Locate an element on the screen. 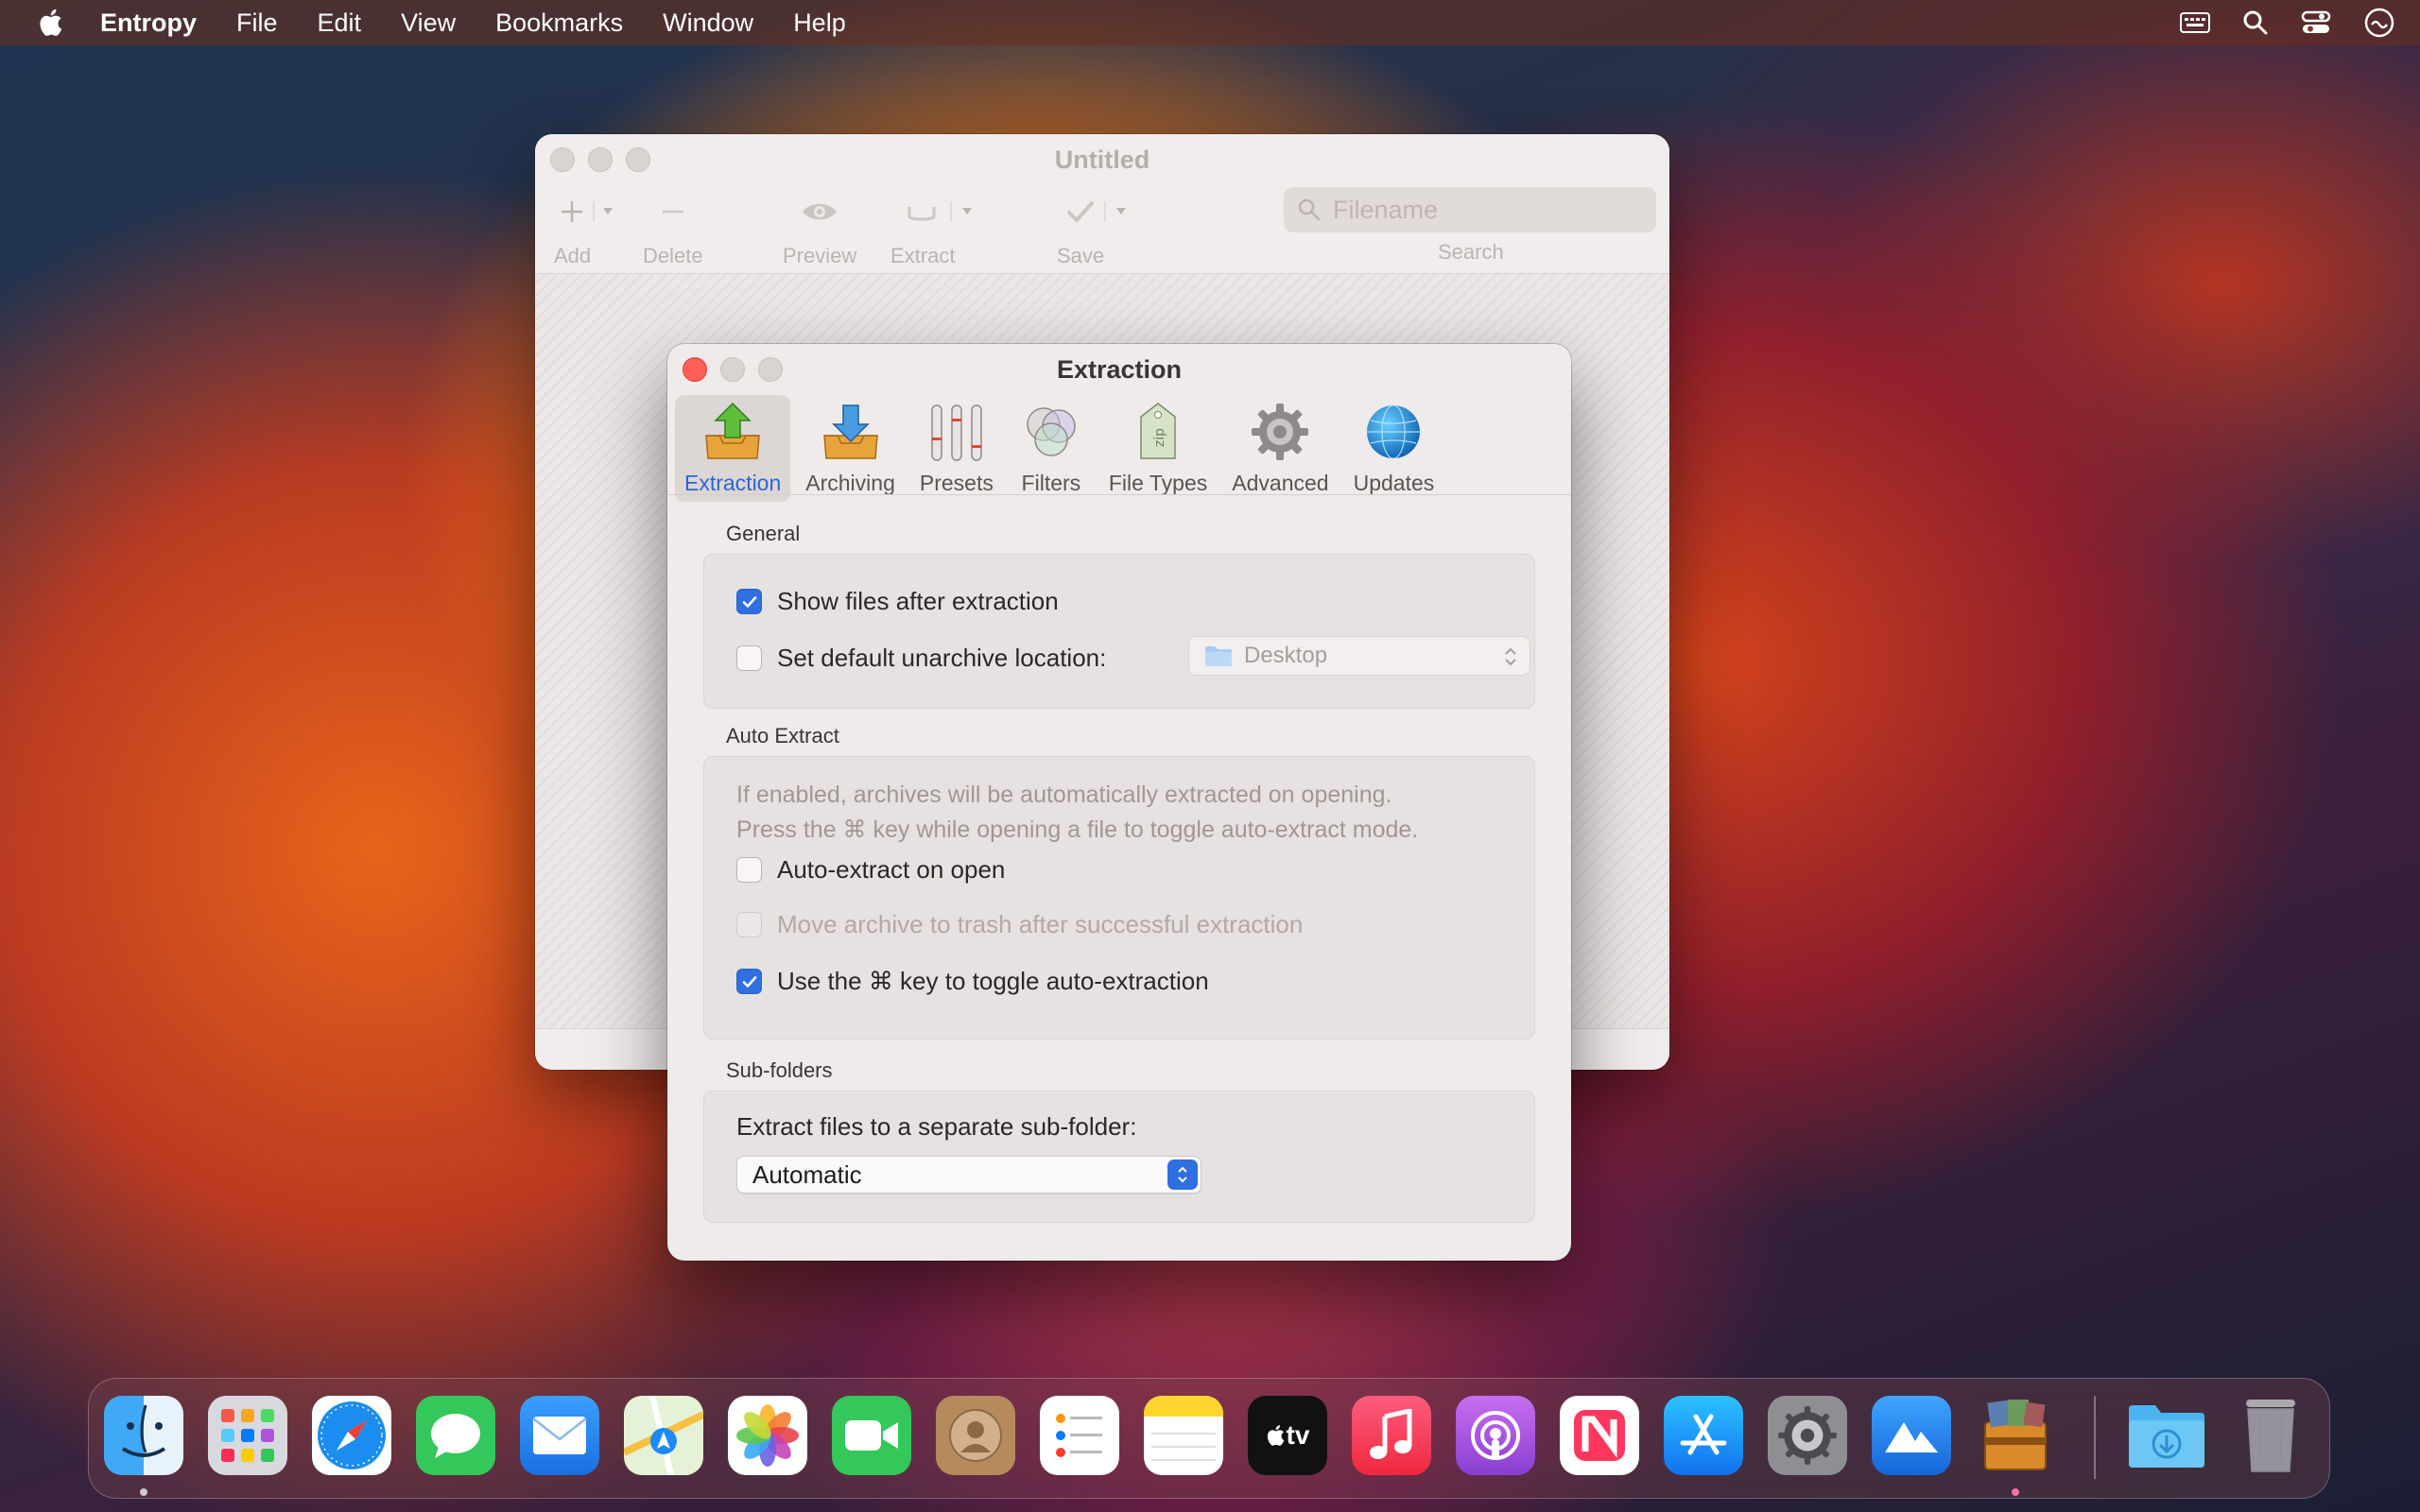  contact-person-icon is located at coordinates (976, 1435).